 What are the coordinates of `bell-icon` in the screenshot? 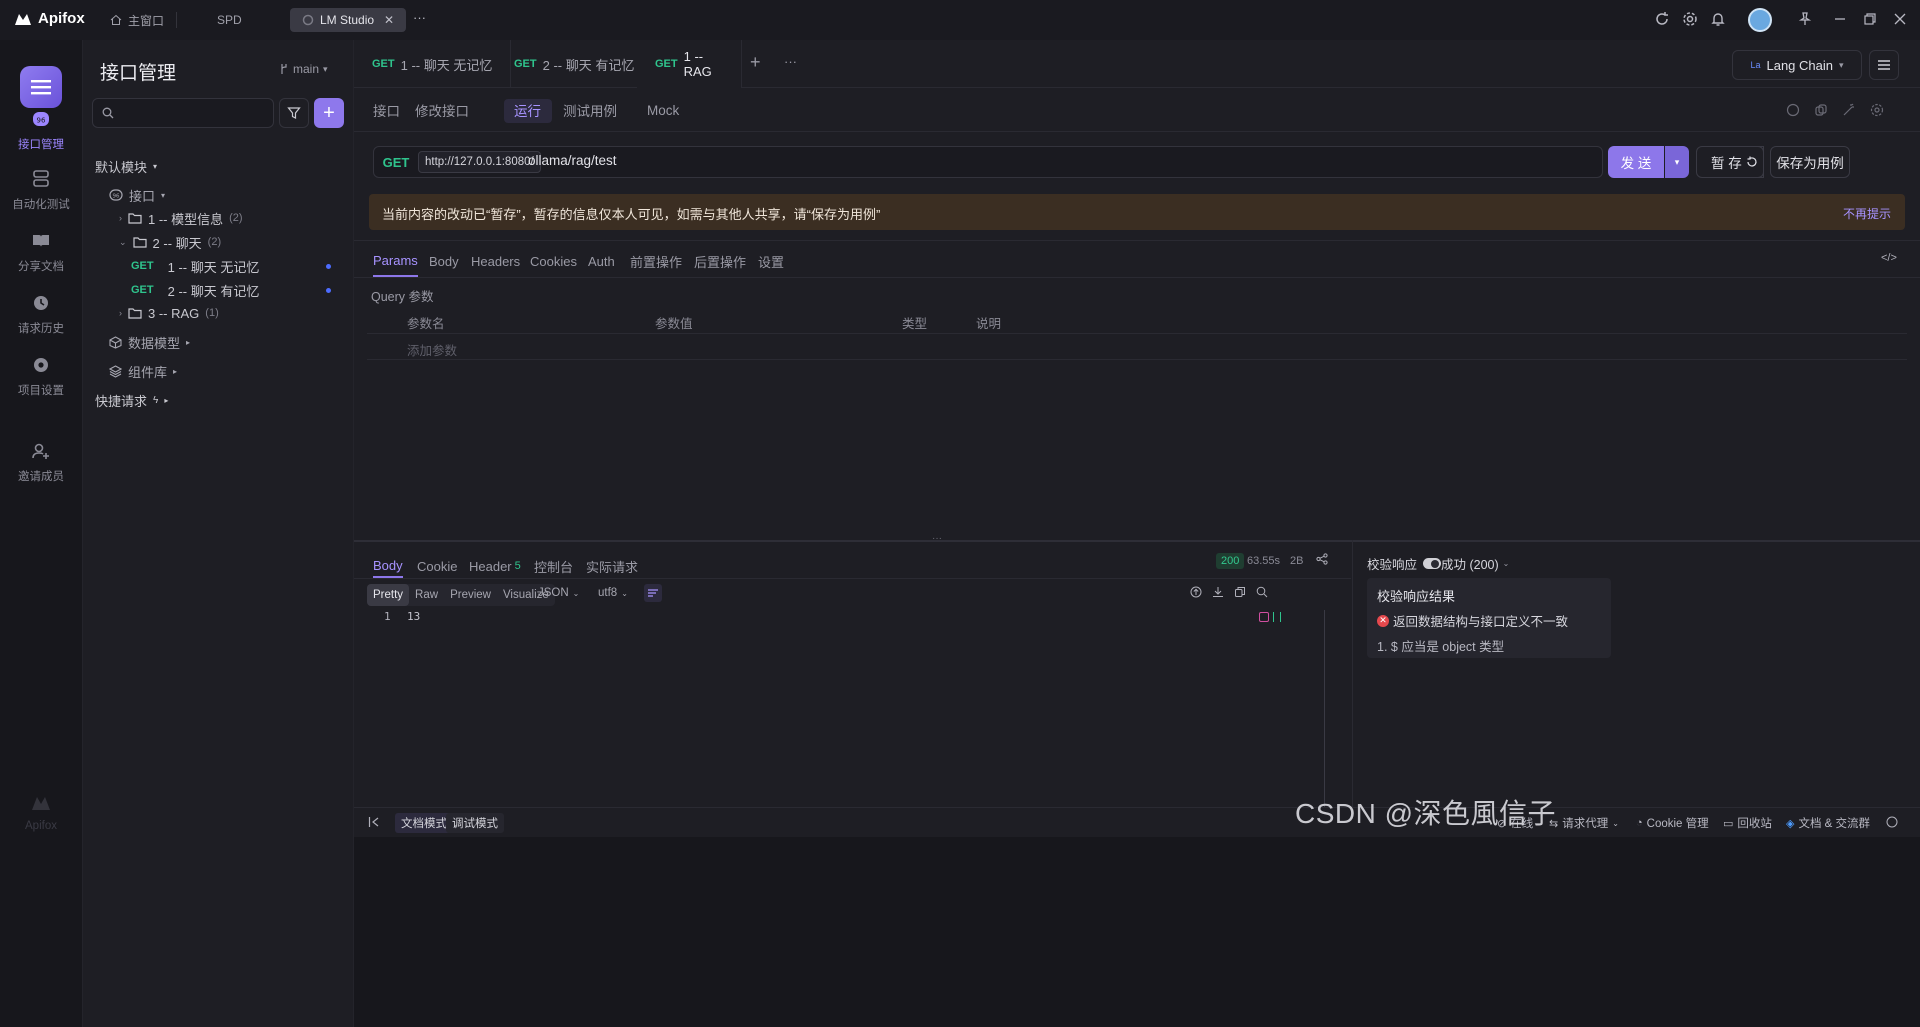 It's located at (1719, 20).